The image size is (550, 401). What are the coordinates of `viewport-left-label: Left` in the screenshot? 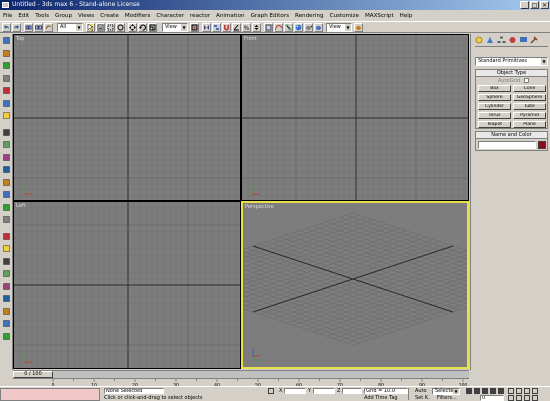 It's located at (20, 206).